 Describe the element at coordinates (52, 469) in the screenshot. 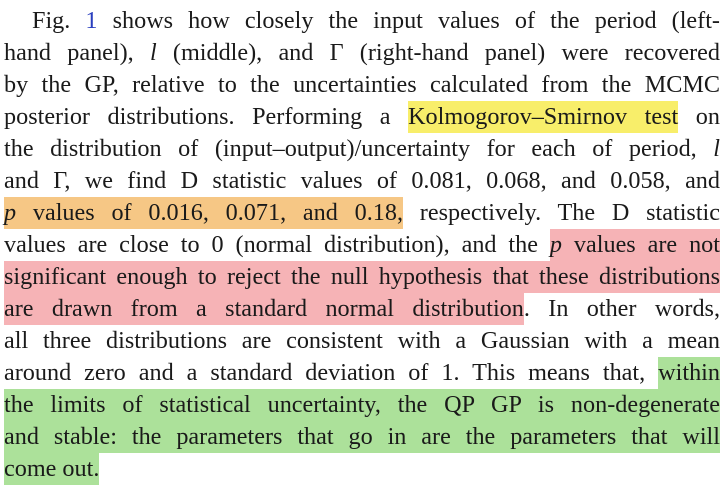

I see `highlighted-text: come out.` at that location.